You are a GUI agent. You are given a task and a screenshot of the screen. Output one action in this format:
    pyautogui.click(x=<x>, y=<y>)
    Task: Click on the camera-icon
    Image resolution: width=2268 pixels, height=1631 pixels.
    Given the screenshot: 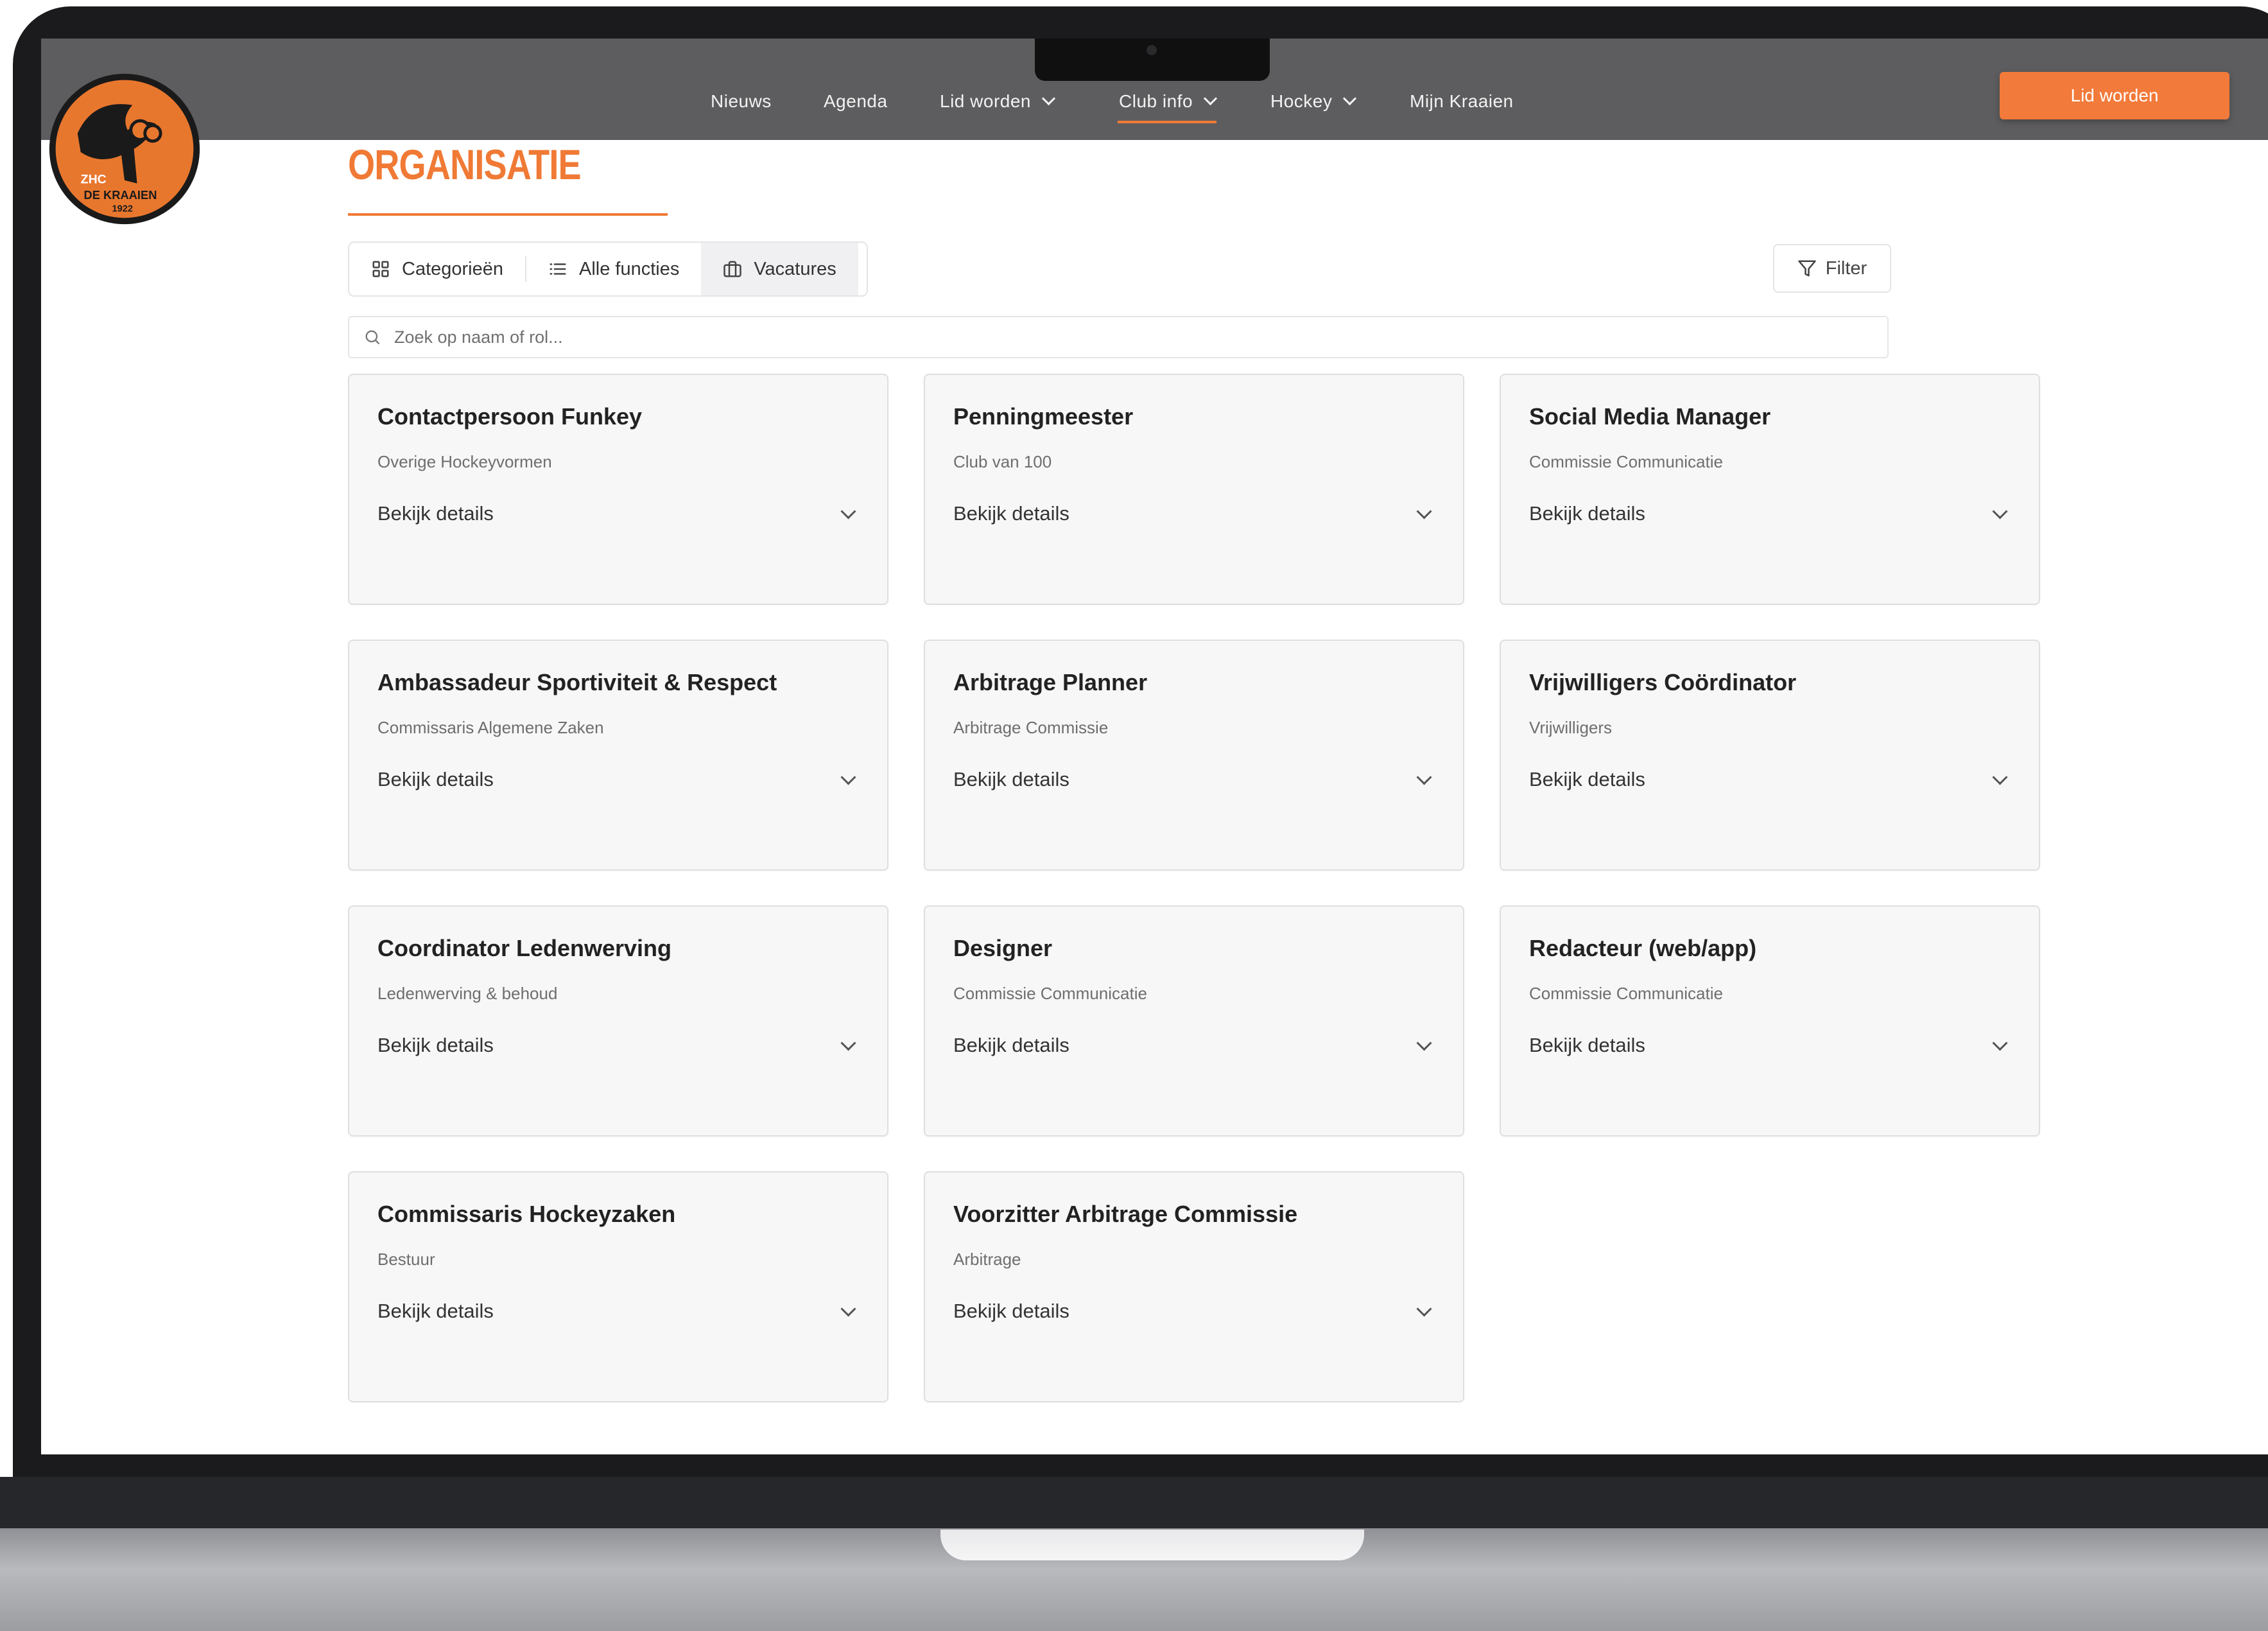 What is the action you would take?
    pyautogui.click(x=1152, y=50)
    